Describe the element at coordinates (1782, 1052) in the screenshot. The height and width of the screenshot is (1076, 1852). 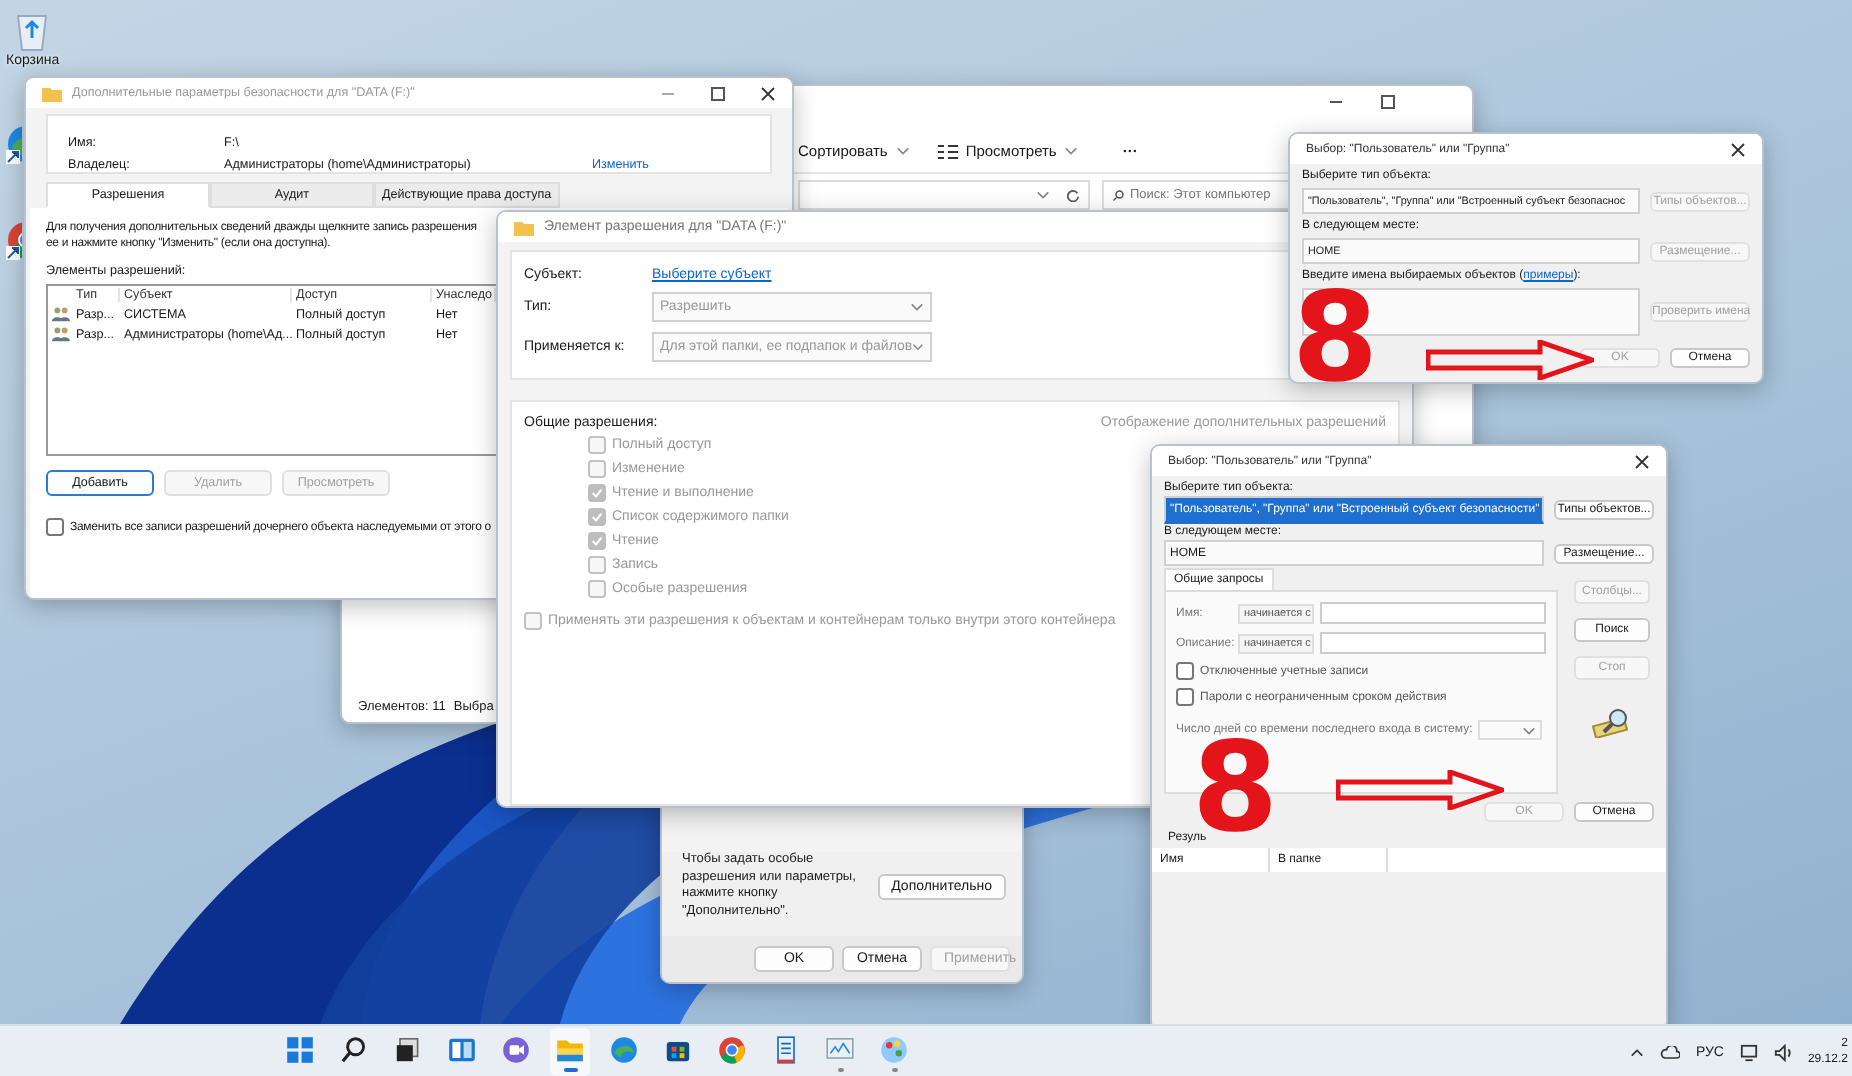
I see `volume-icon` at that location.